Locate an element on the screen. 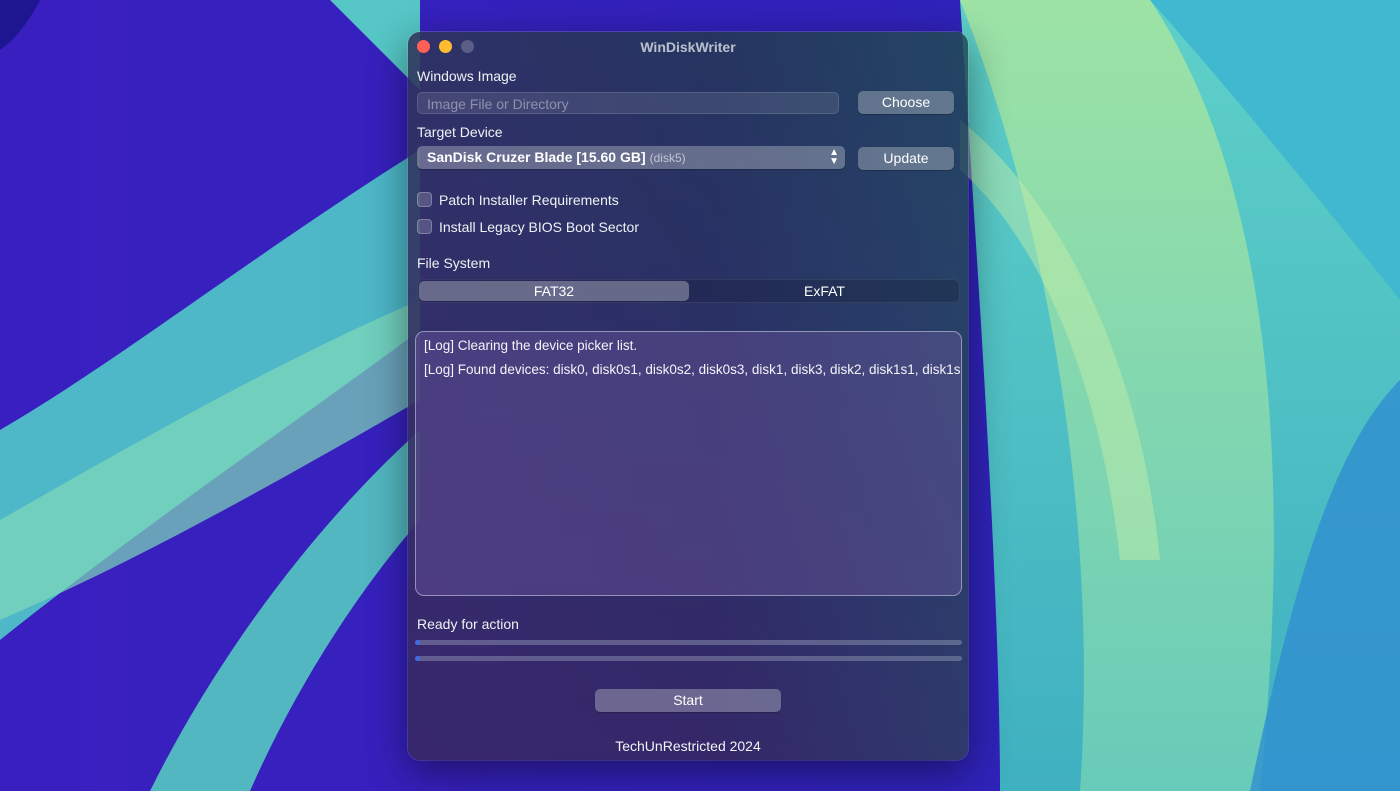 The image size is (1400, 791). secondary-progress-fill is located at coordinates (418, 658).